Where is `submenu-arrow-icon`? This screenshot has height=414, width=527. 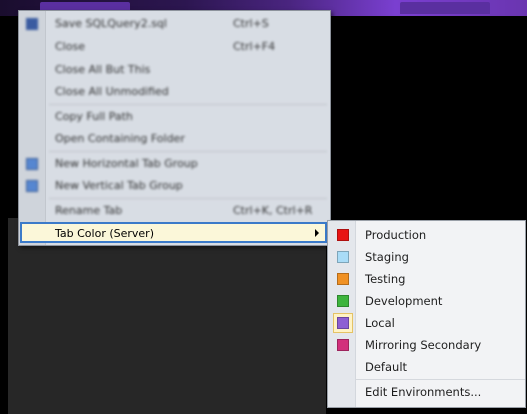
submenu-arrow-icon is located at coordinates (317, 233).